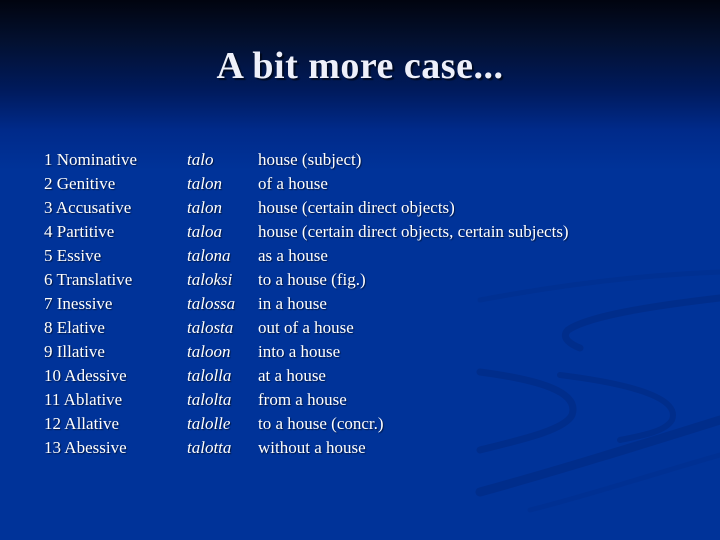 The height and width of the screenshot is (540, 720). What do you see at coordinates (78, 303) in the screenshot?
I see `case-name: 7 Inessive` at bounding box center [78, 303].